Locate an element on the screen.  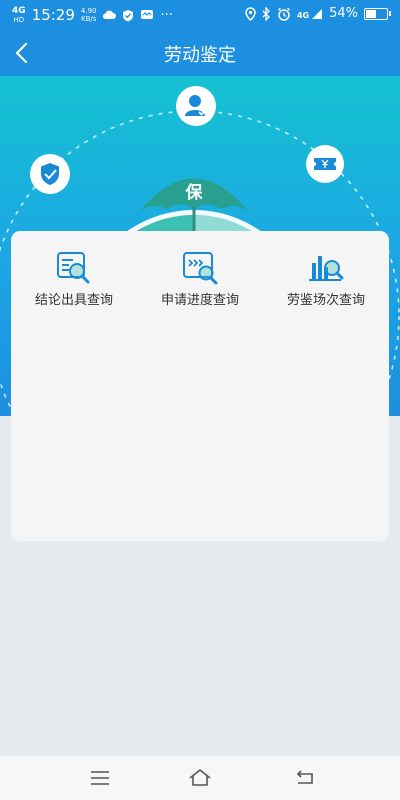
service-conclusion-query: 结论出具查询 is located at coordinates (74, 286).